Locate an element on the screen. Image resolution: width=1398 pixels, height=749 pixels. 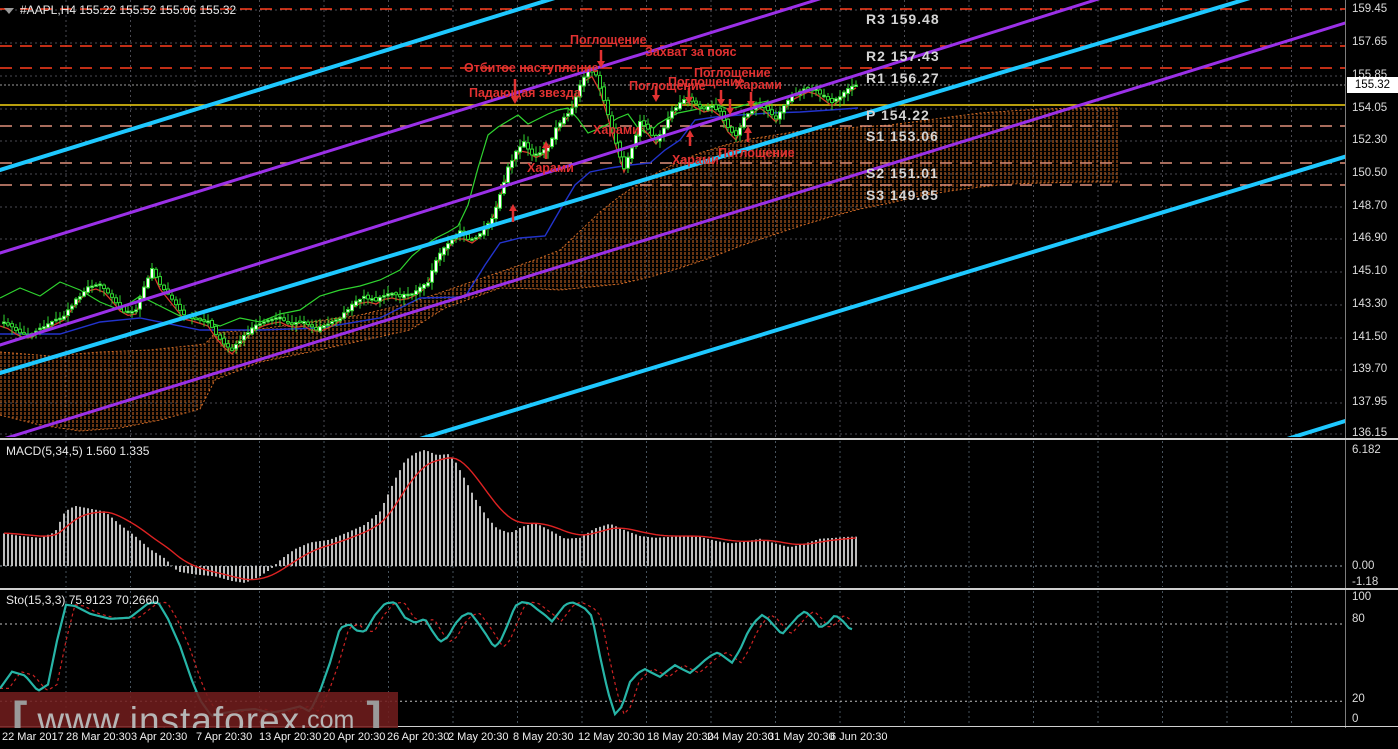
date-axis-label: 22 Mar 2017 is located at coordinates (33, 737).